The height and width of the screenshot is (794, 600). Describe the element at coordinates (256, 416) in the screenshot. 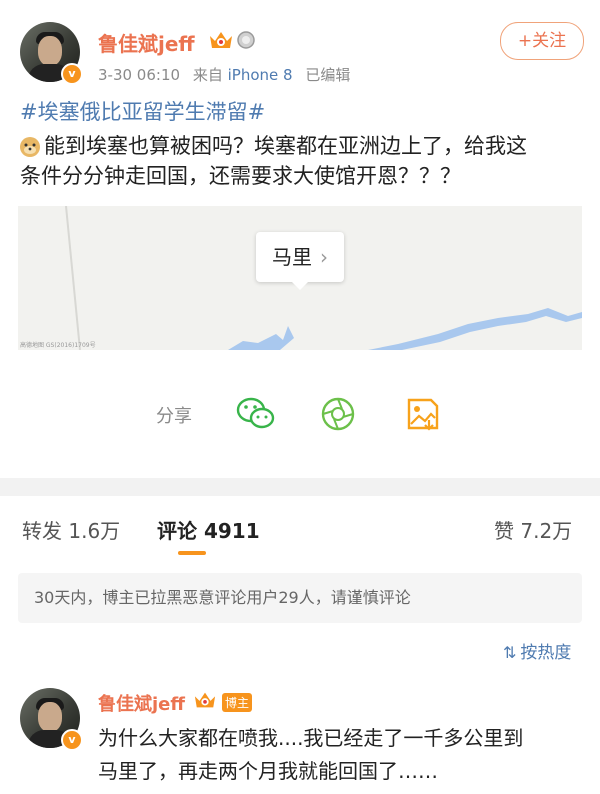

I see `wechat-icon` at that location.